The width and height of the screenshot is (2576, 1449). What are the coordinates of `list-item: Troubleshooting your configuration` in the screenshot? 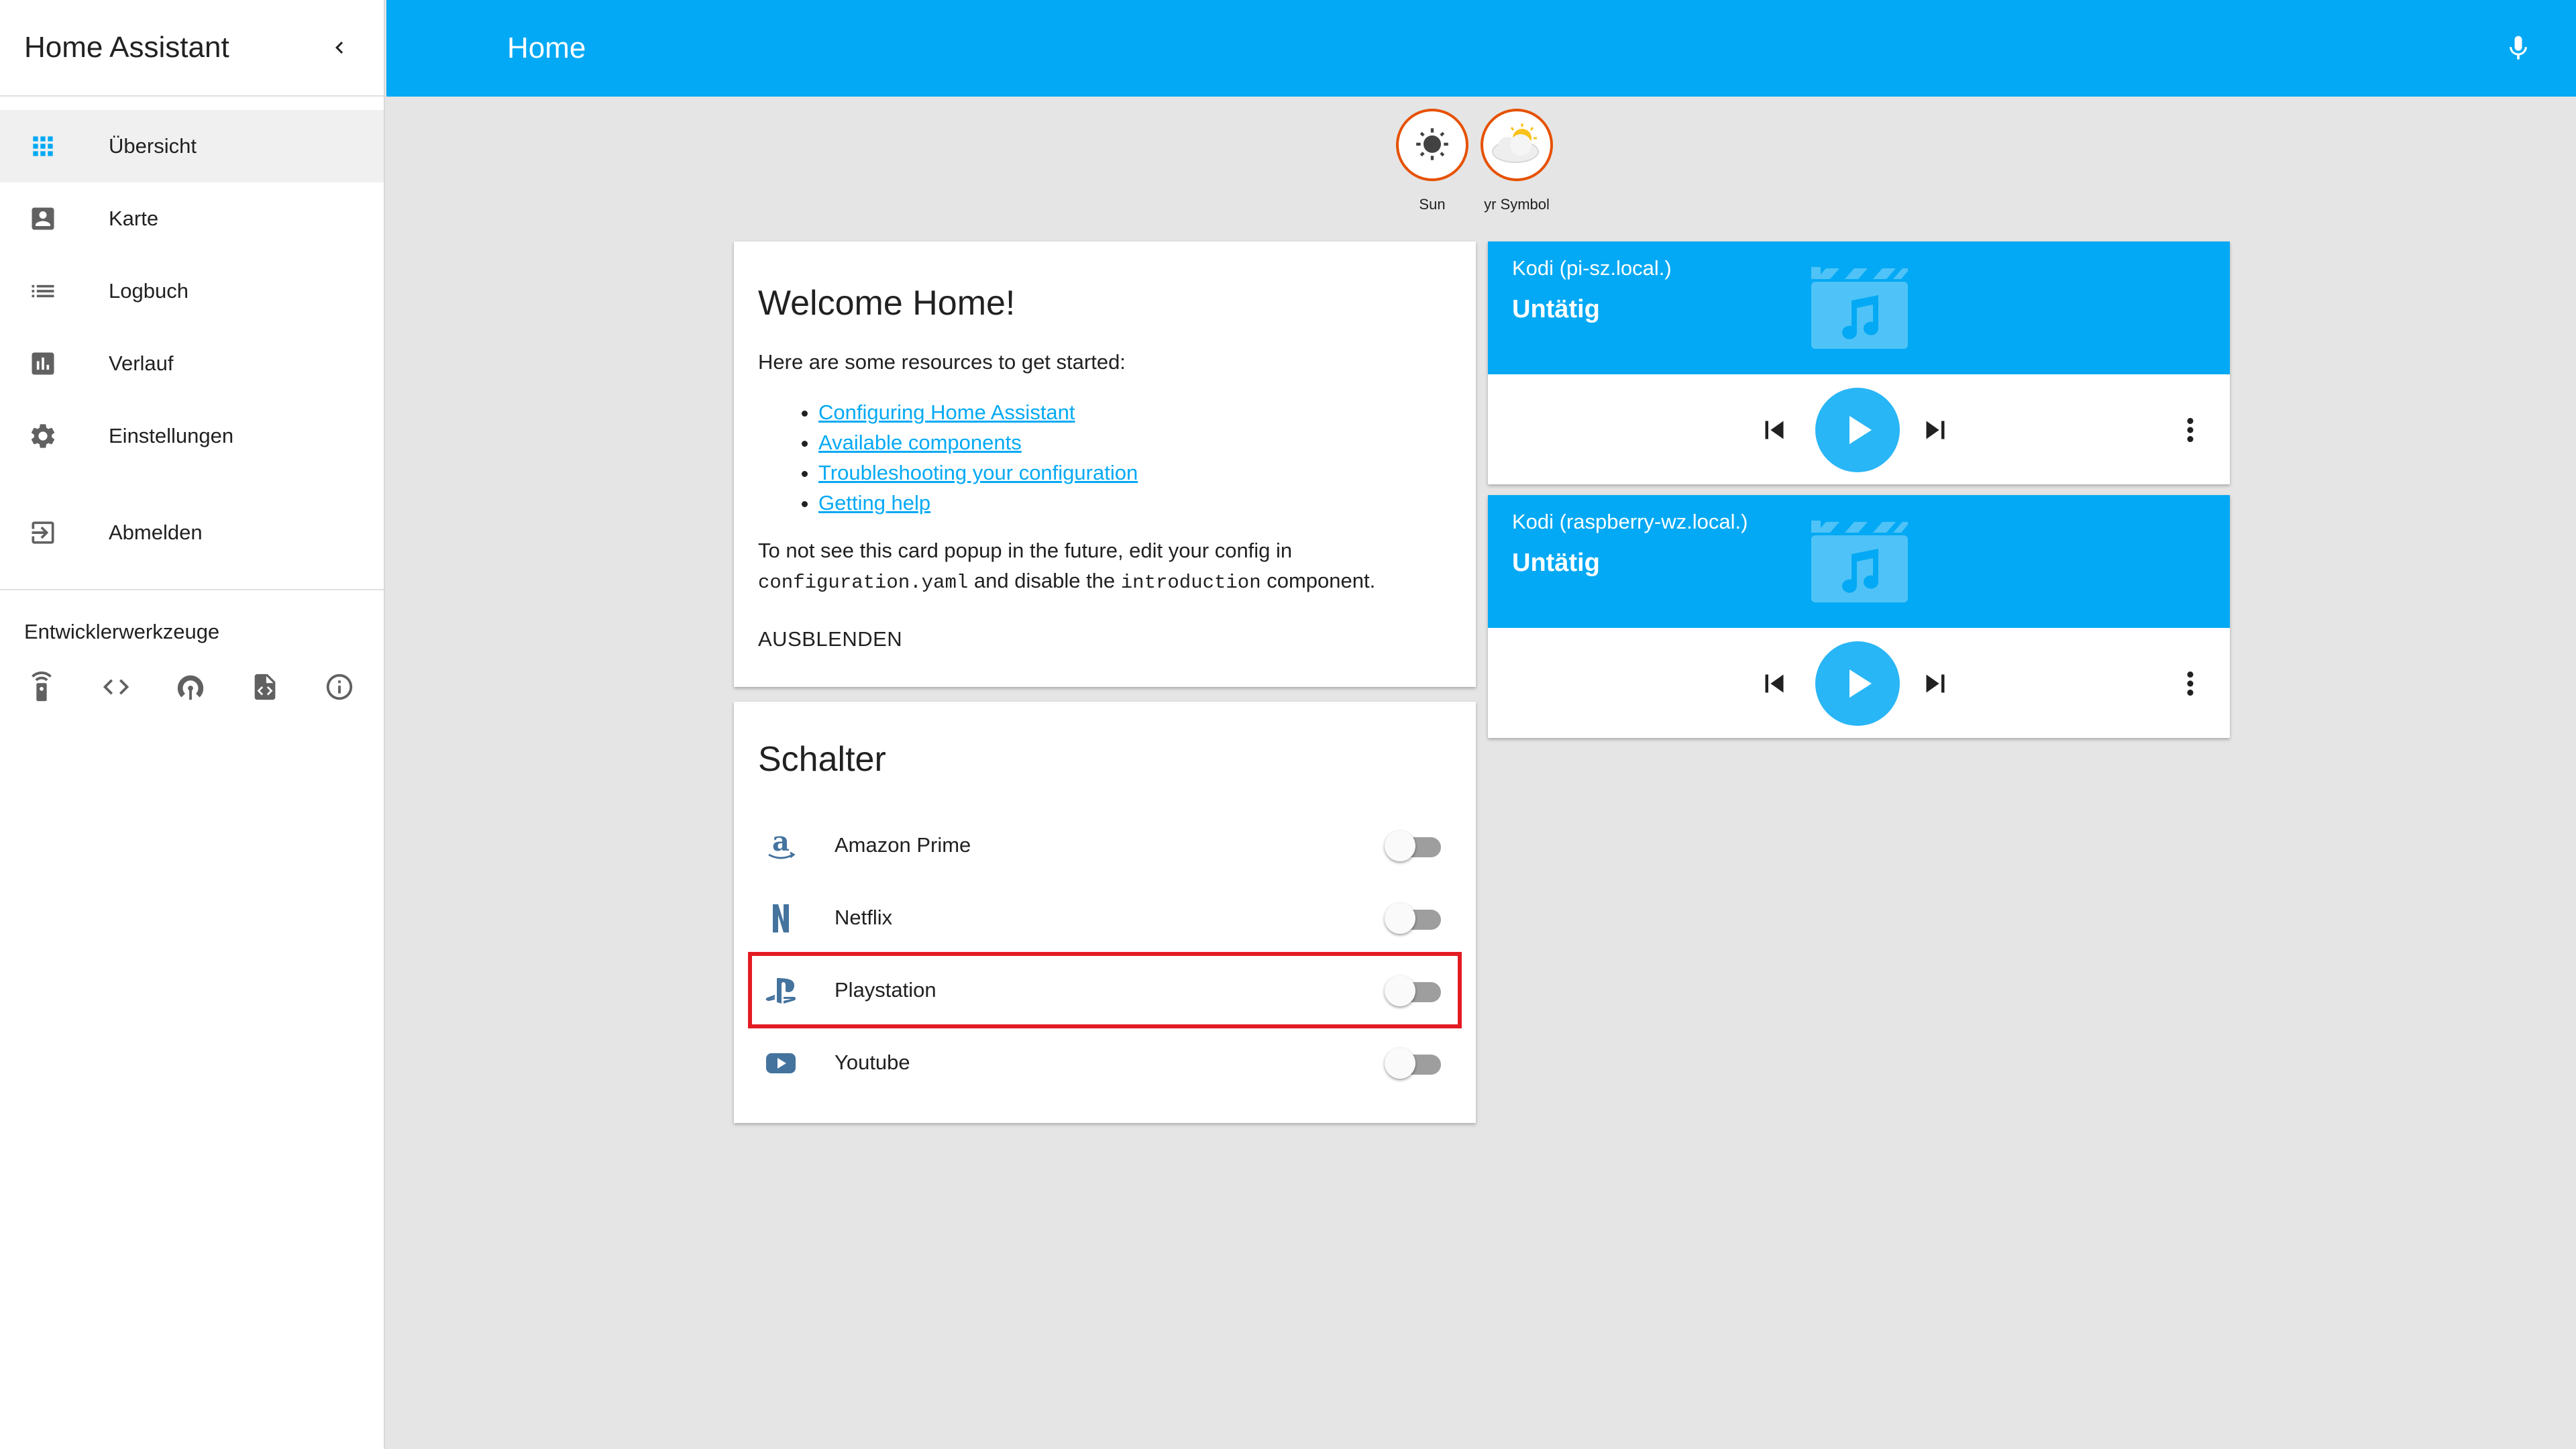 It's located at (1135, 473).